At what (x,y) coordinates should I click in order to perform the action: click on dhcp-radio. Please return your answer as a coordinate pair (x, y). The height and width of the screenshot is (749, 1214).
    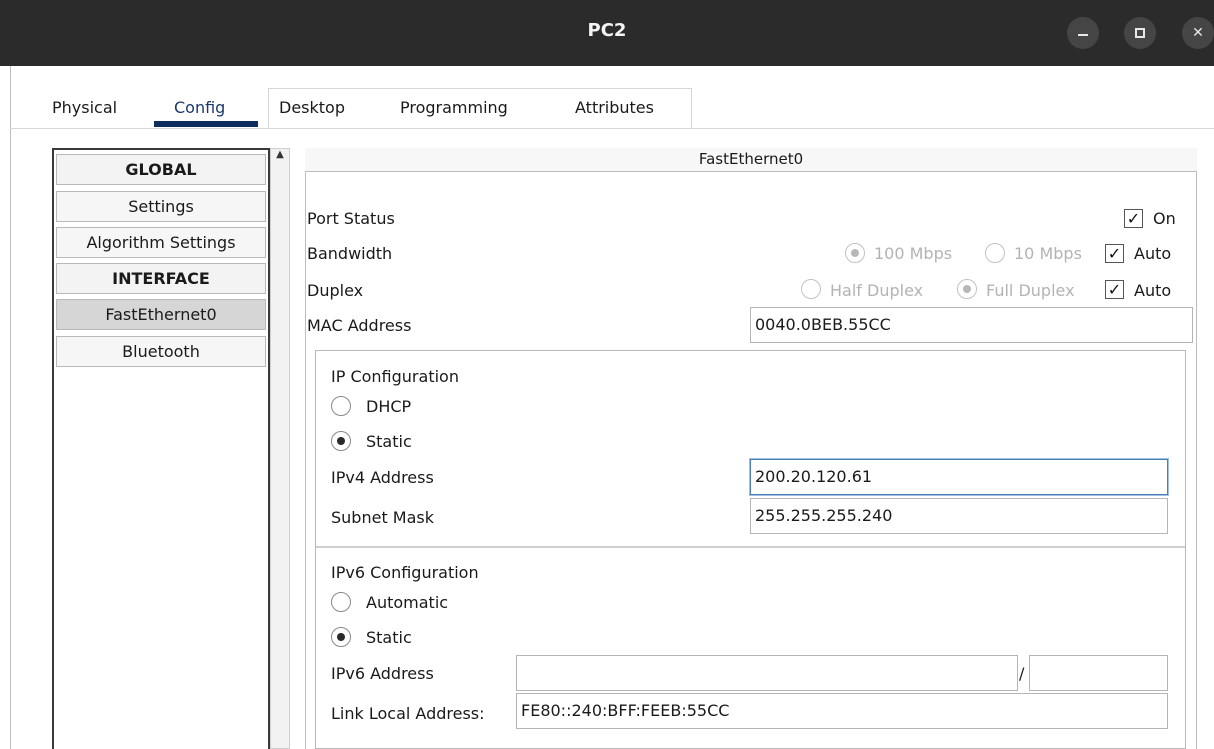
    Looking at the image, I should click on (341, 406).